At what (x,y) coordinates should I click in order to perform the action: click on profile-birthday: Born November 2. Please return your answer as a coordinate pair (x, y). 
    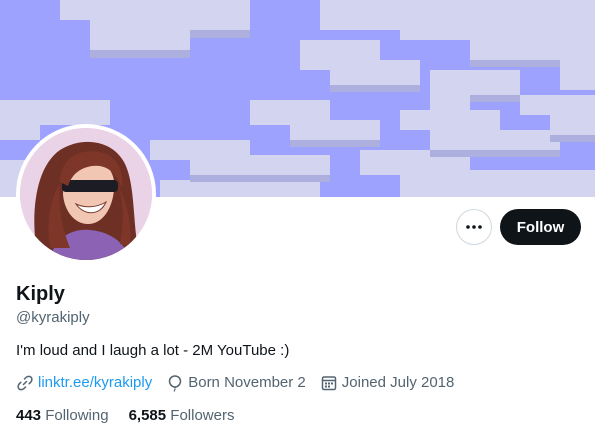
    Looking at the image, I should click on (236, 383).